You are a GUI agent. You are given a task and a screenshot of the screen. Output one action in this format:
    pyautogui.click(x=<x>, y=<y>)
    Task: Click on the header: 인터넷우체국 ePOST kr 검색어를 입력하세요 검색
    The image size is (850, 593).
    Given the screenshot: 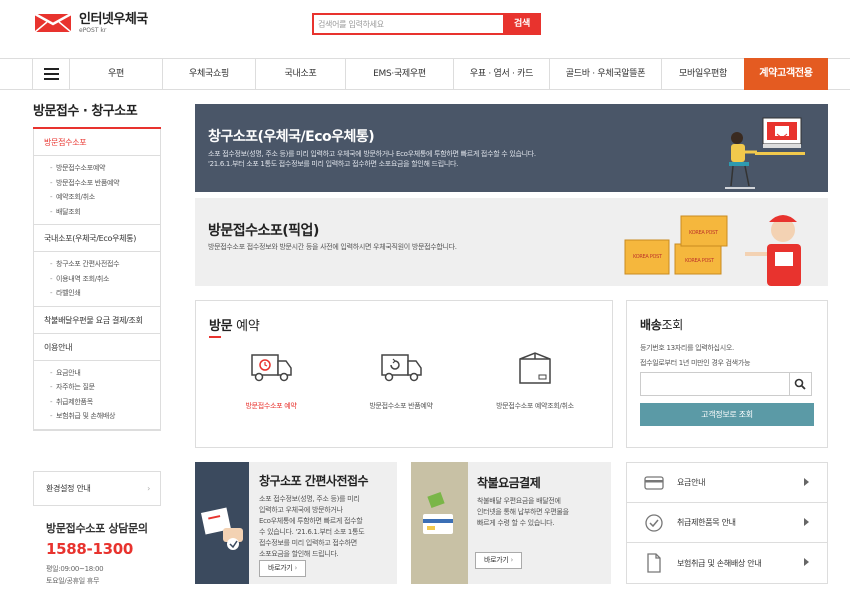 What is the action you would take?
    pyautogui.click(x=425, y=29)
    